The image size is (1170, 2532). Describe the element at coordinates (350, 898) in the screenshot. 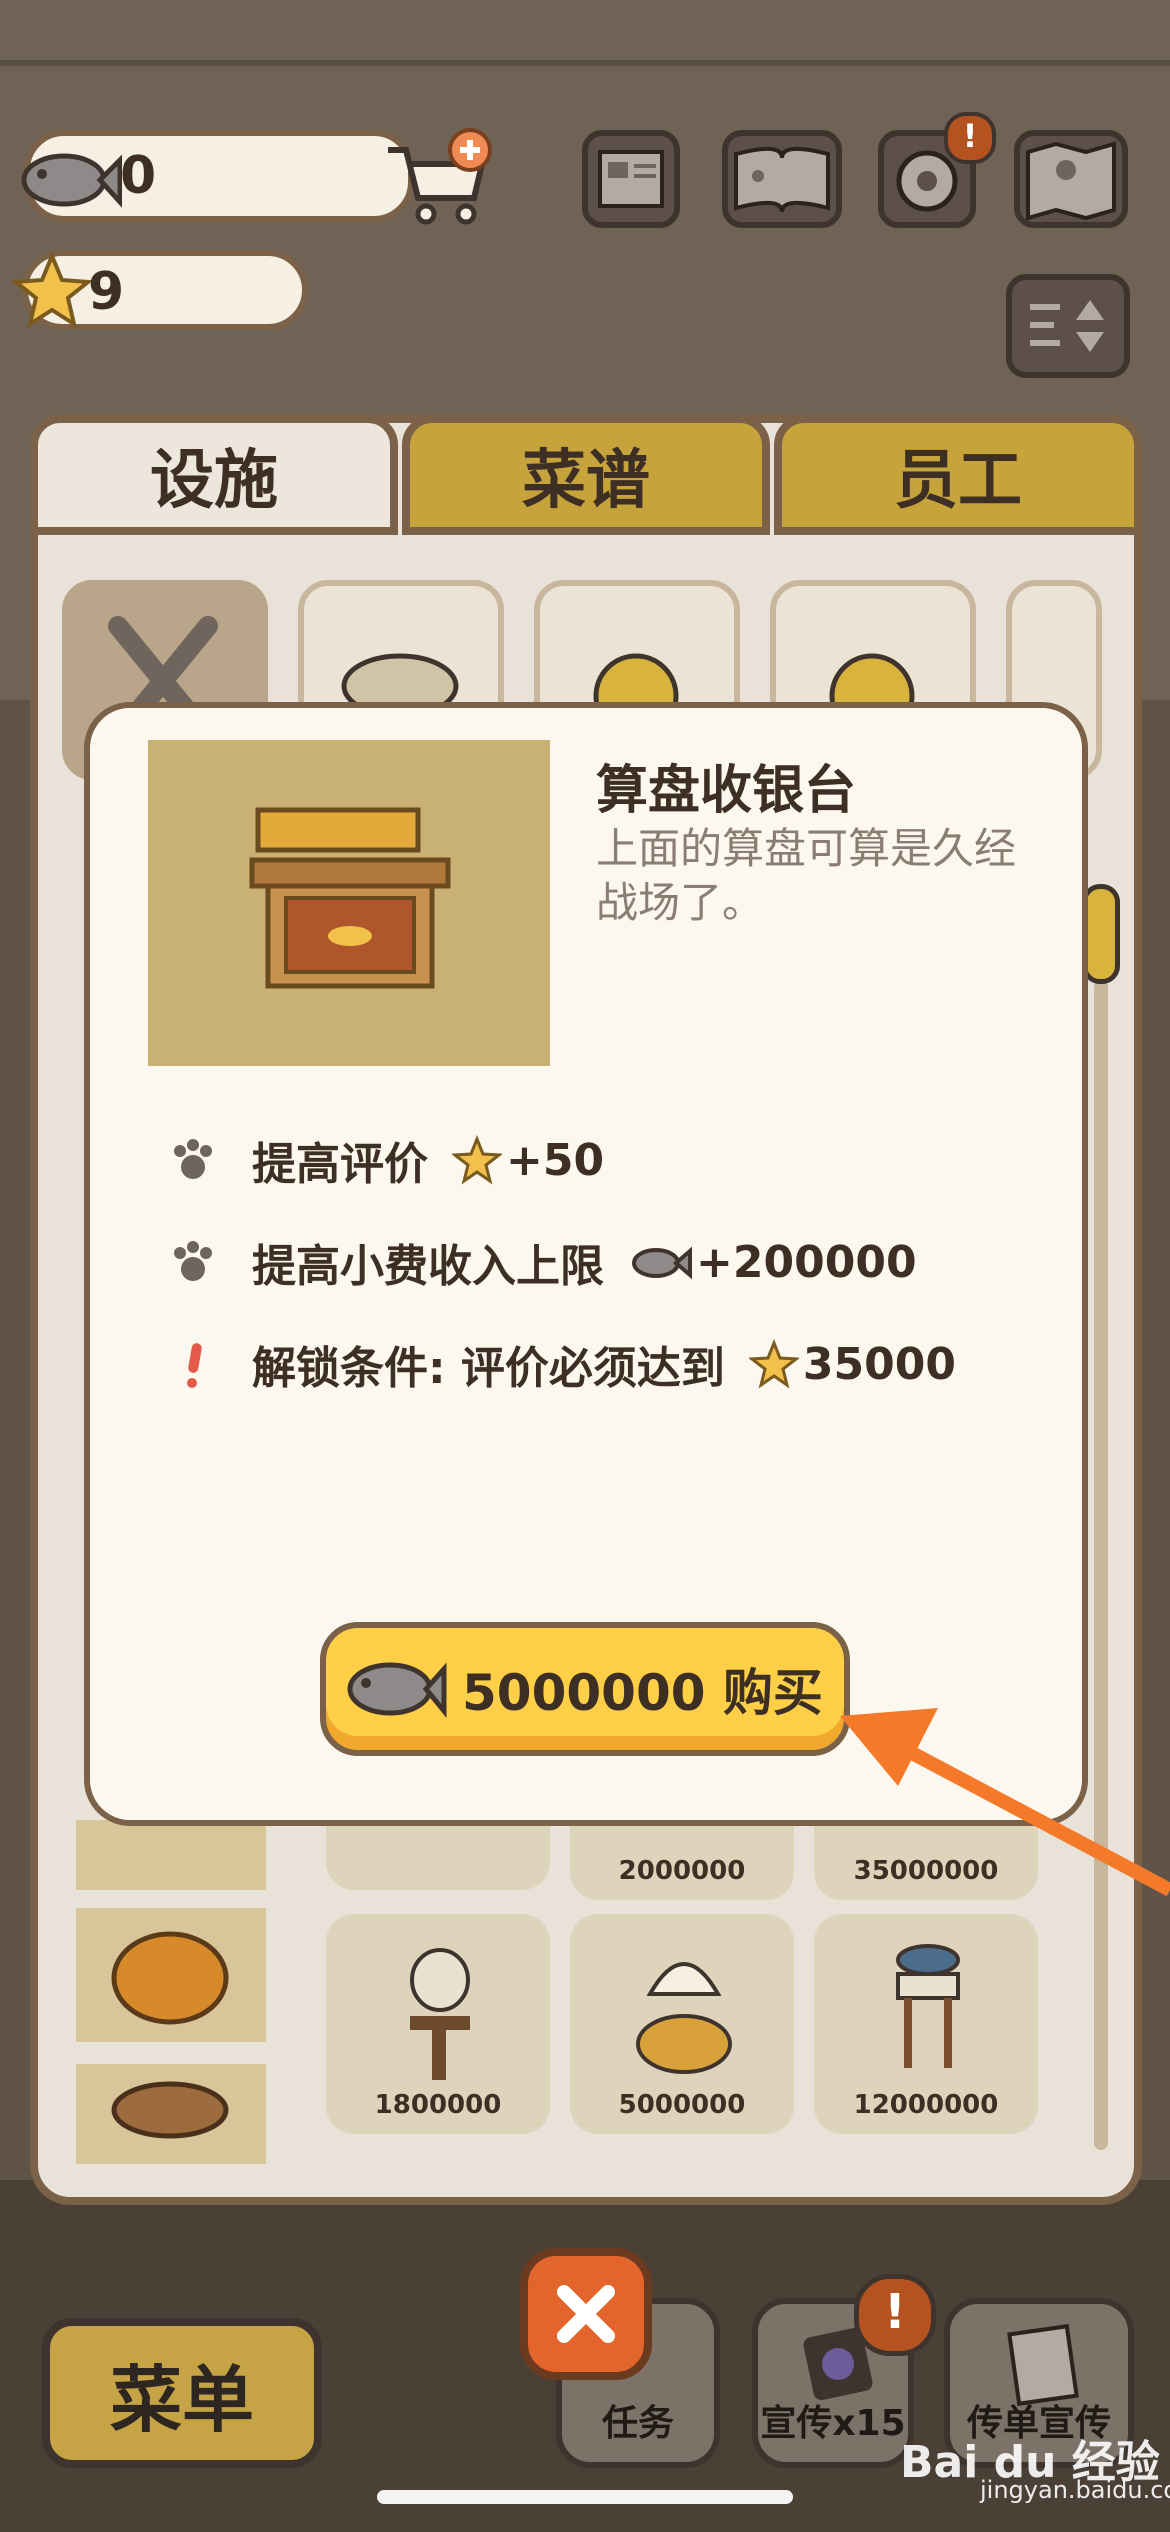

I see `abacus-cashier-icon` at that location.